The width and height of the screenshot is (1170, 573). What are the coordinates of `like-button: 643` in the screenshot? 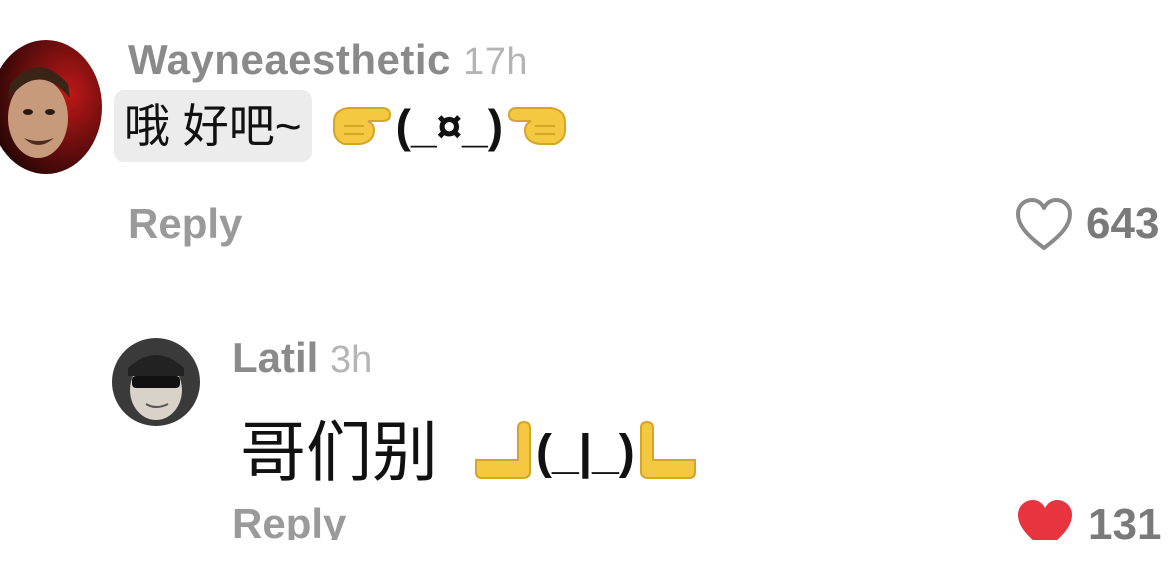 It's located at (1086, 224).